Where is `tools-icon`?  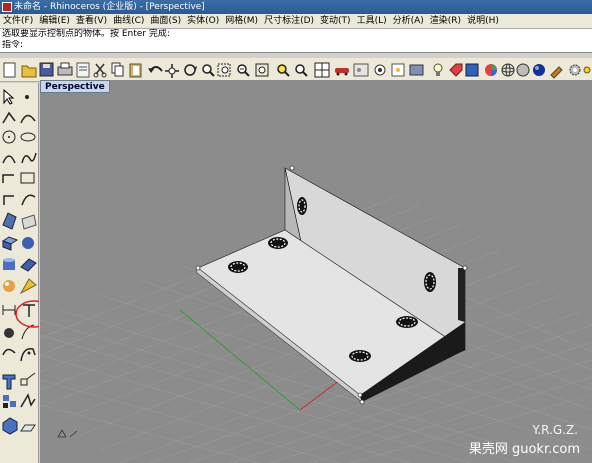
tools-icon is located at coordinates (556, 72).